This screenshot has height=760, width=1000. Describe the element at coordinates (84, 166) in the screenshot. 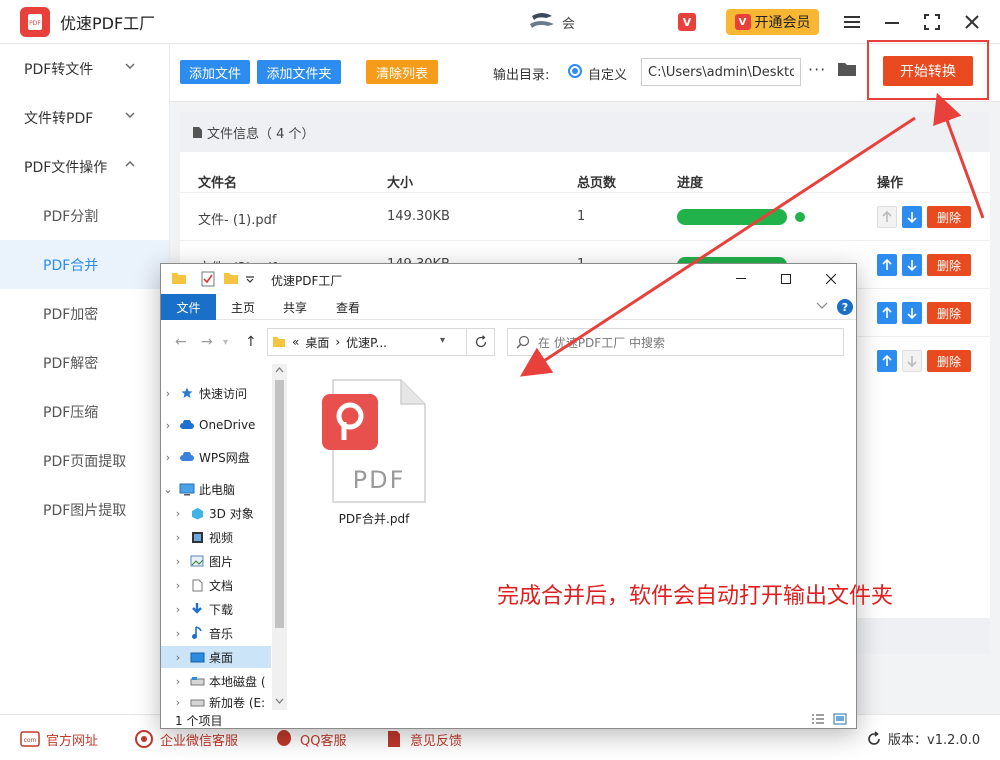

I see `sidebar-item-pdf-operations: PDF文件操作` at that location.